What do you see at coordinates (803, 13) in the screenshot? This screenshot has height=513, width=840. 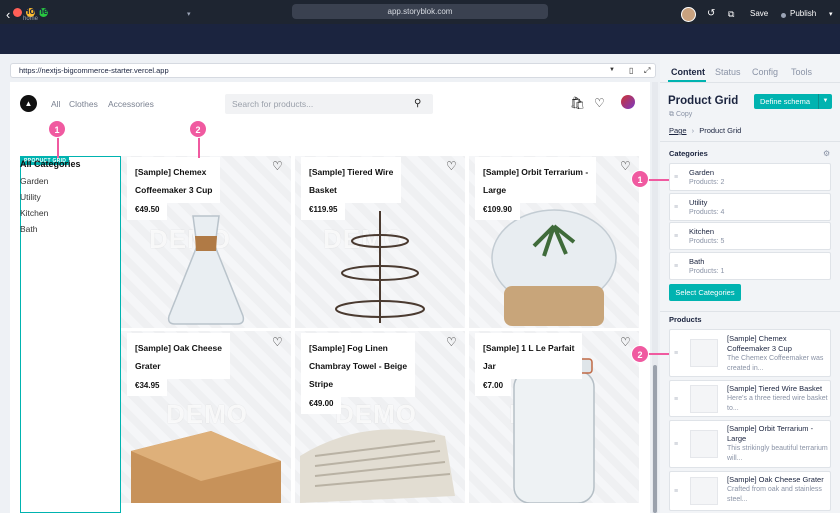 I see `publish-button: Publish` at bounding box center [803, 13].